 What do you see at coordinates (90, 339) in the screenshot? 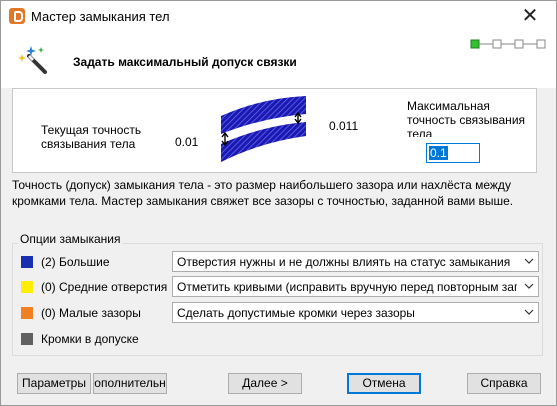
I see `in-tolerance-label: Кромки в допуске` at bounding box center [90, 339].